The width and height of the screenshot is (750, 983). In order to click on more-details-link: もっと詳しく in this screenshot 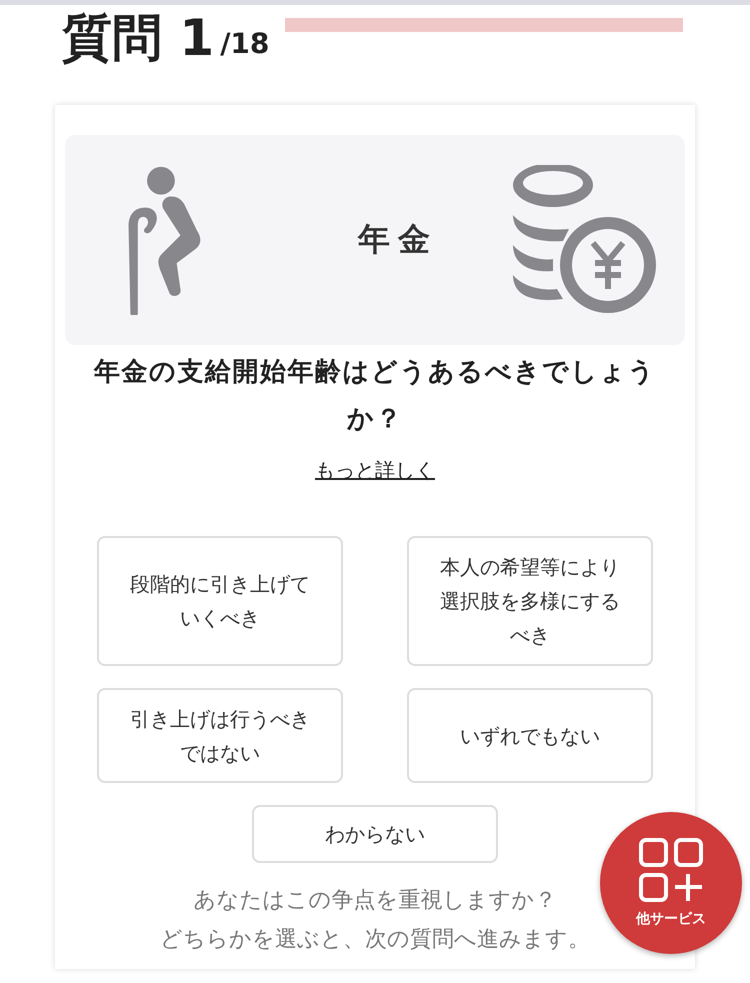, I will do `click(375, 470)`.